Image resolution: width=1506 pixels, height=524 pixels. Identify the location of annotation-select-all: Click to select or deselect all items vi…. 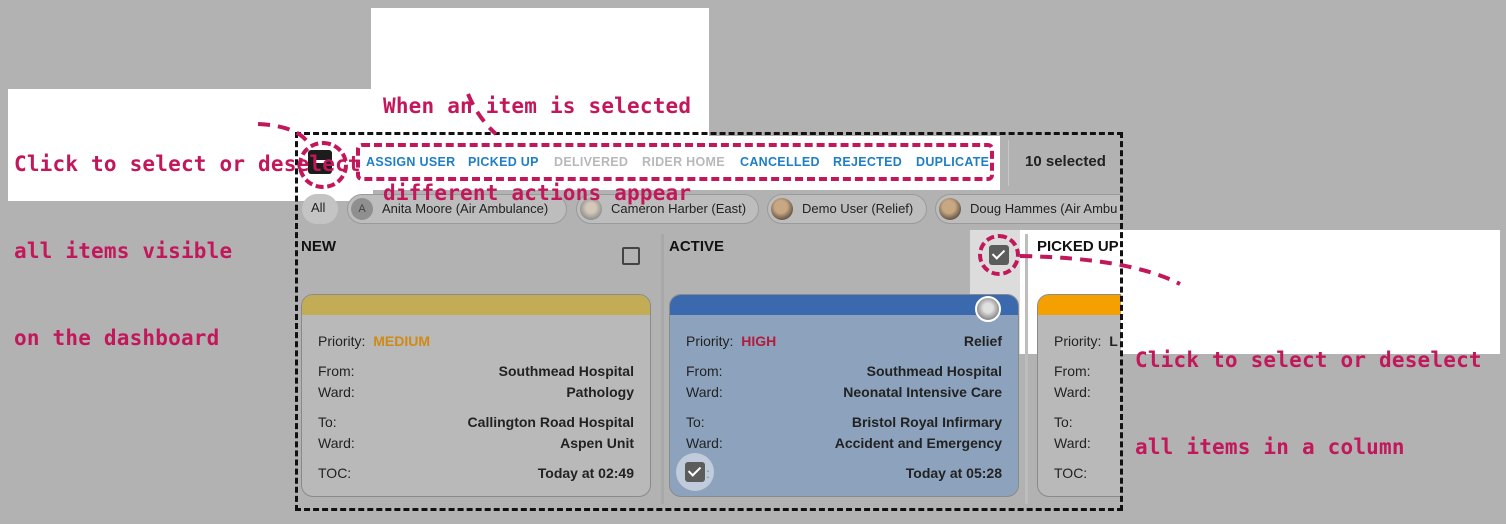
(187, 251).